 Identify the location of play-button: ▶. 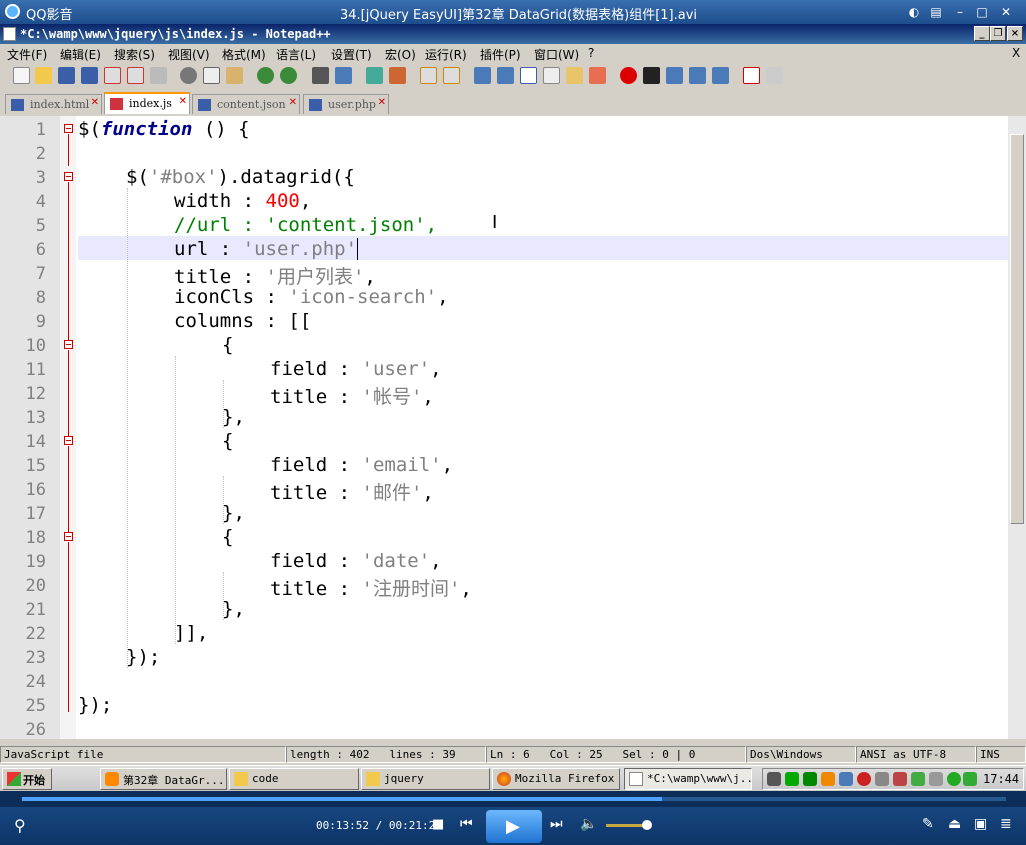
(514, 826).